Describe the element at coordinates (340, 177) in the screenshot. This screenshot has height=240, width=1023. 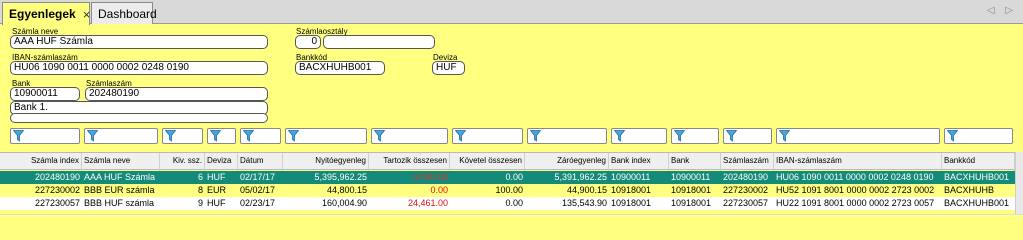
I see `cell-nyitoegyenleg: 5,395,962.25` at that location.